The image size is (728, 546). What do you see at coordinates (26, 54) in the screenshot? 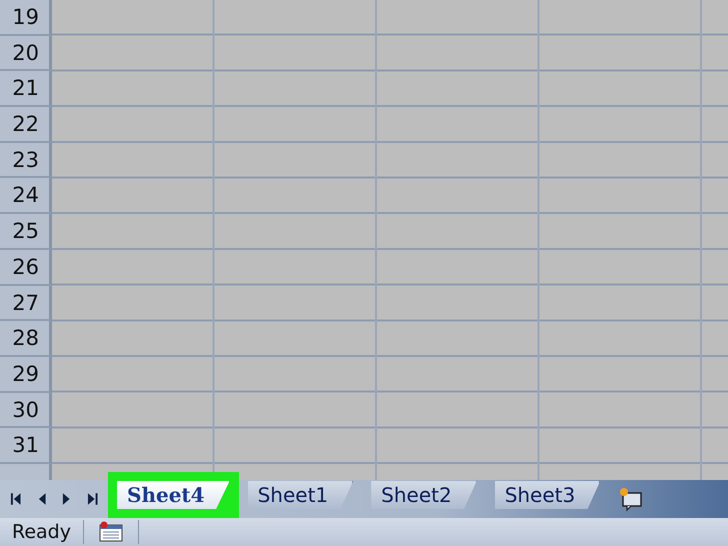
I see `row-header: 20` at bounding box center [26, 54].